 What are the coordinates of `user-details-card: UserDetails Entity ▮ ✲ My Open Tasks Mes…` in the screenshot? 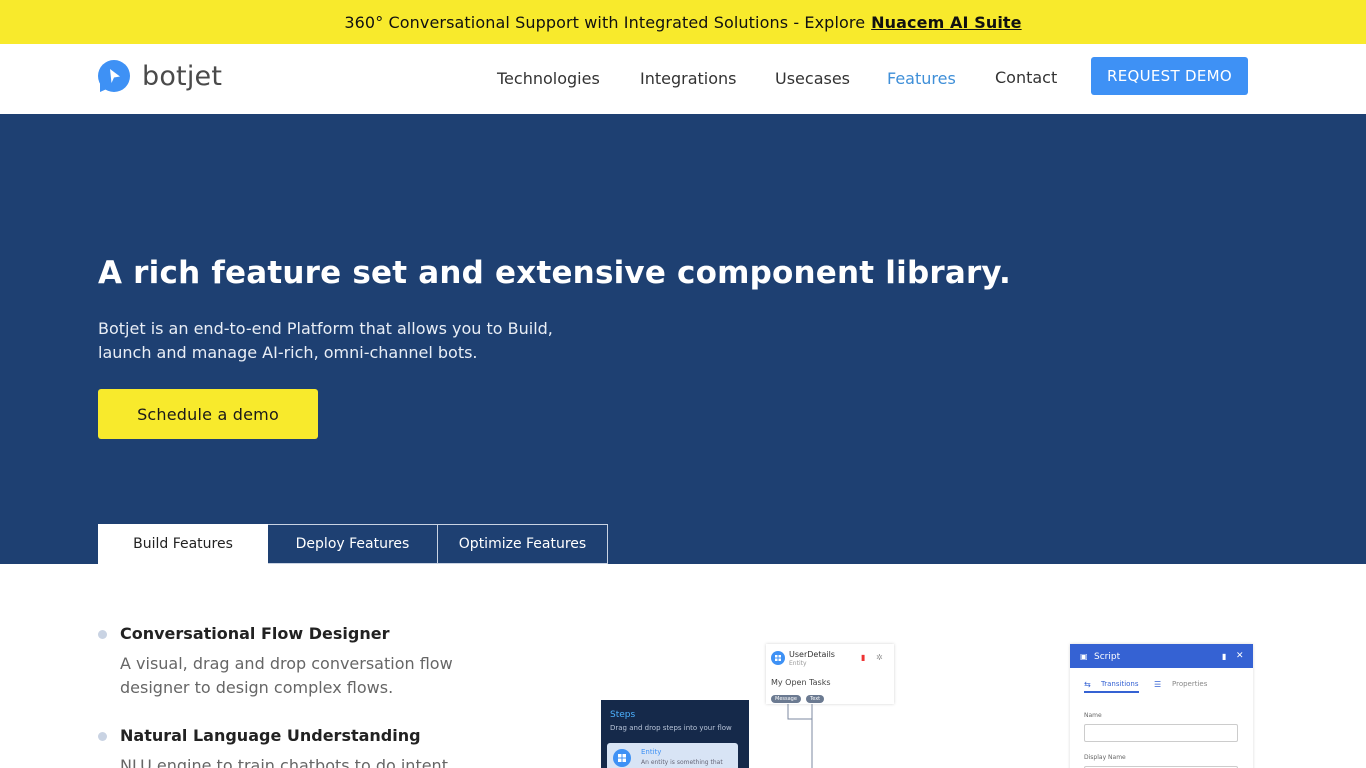 It's located at (830, 674).